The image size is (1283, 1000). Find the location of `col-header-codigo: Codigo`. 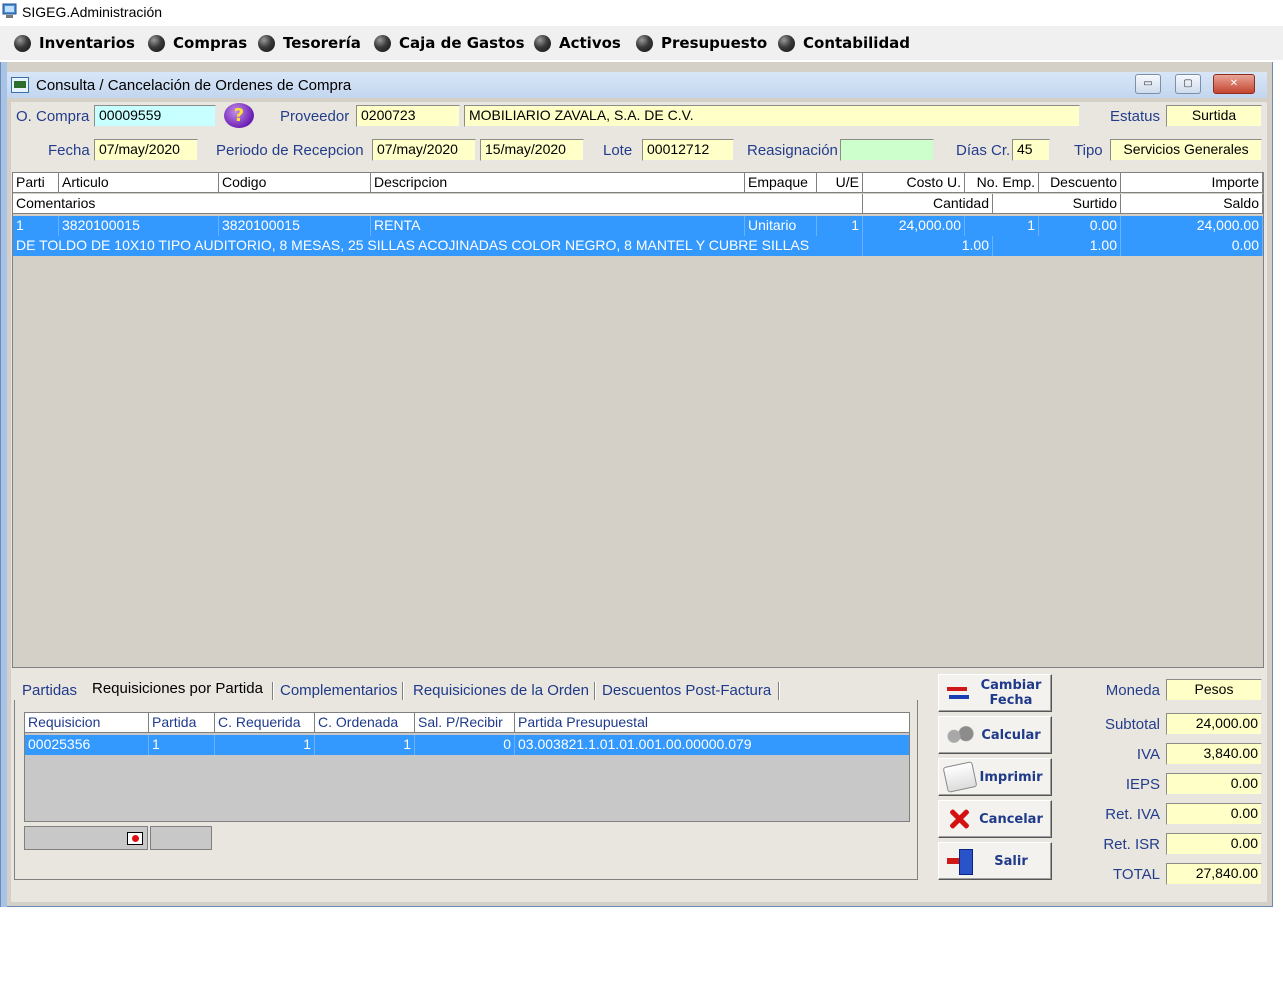

col-header-codigo: Codigo is located at coordinates (295, 183).